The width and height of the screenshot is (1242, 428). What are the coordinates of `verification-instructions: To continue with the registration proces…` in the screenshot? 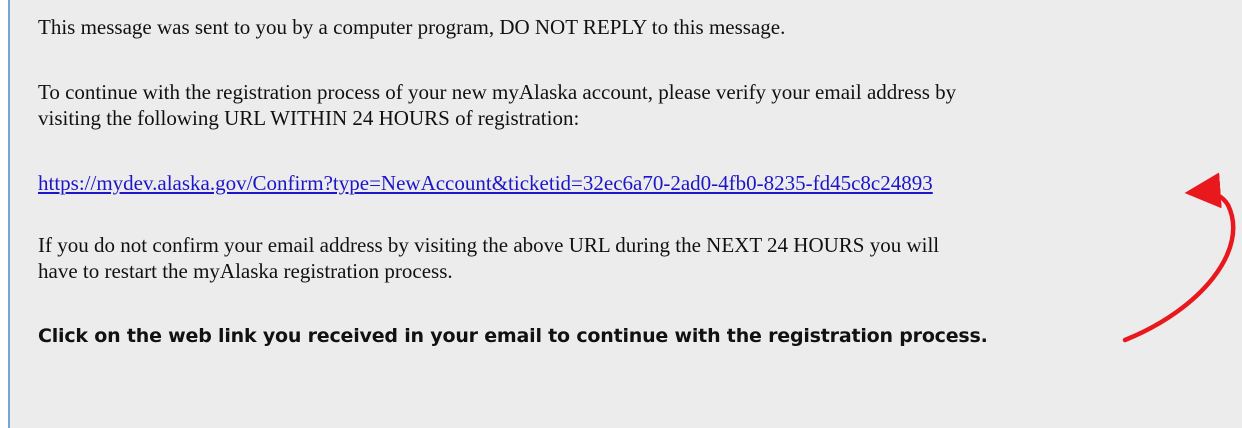 It's located at (497, 105).